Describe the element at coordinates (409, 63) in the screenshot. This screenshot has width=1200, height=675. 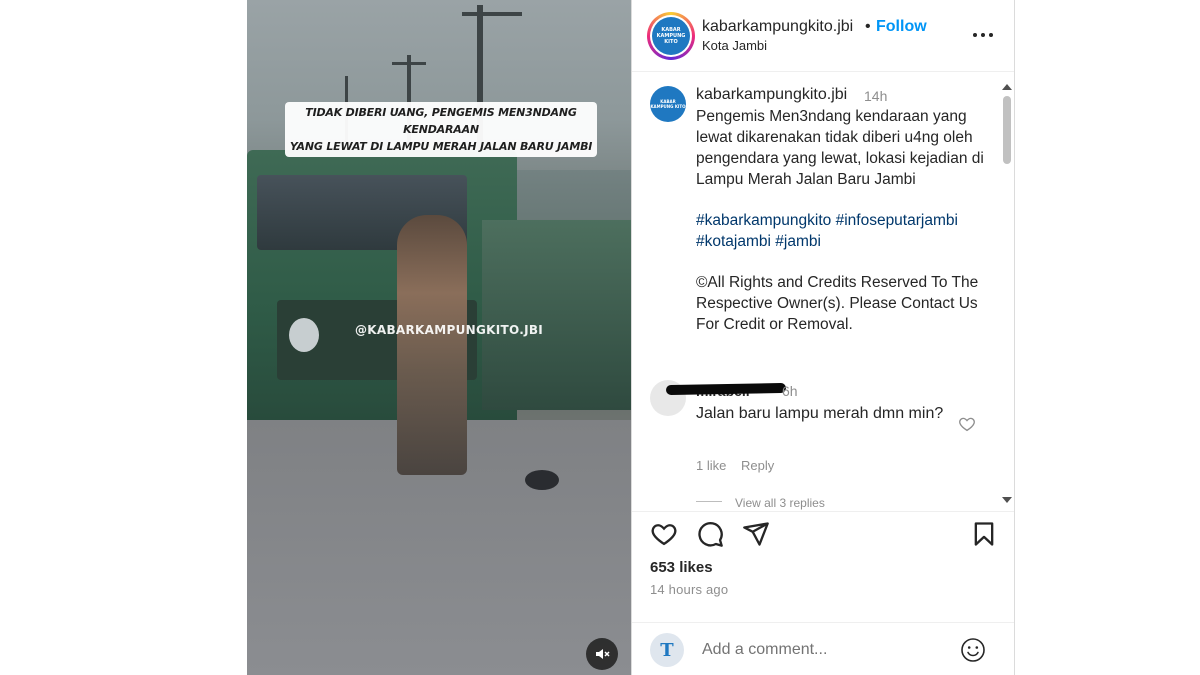
I see `utility-pole-small-crossbar` at that location.